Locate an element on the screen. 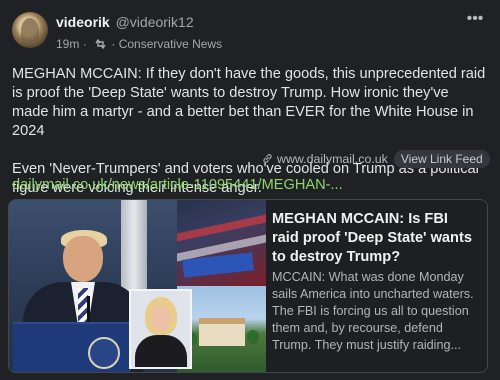 The image size is (500, 380). post-header: videorik @videorik12 is located at coordinates (125, 22).